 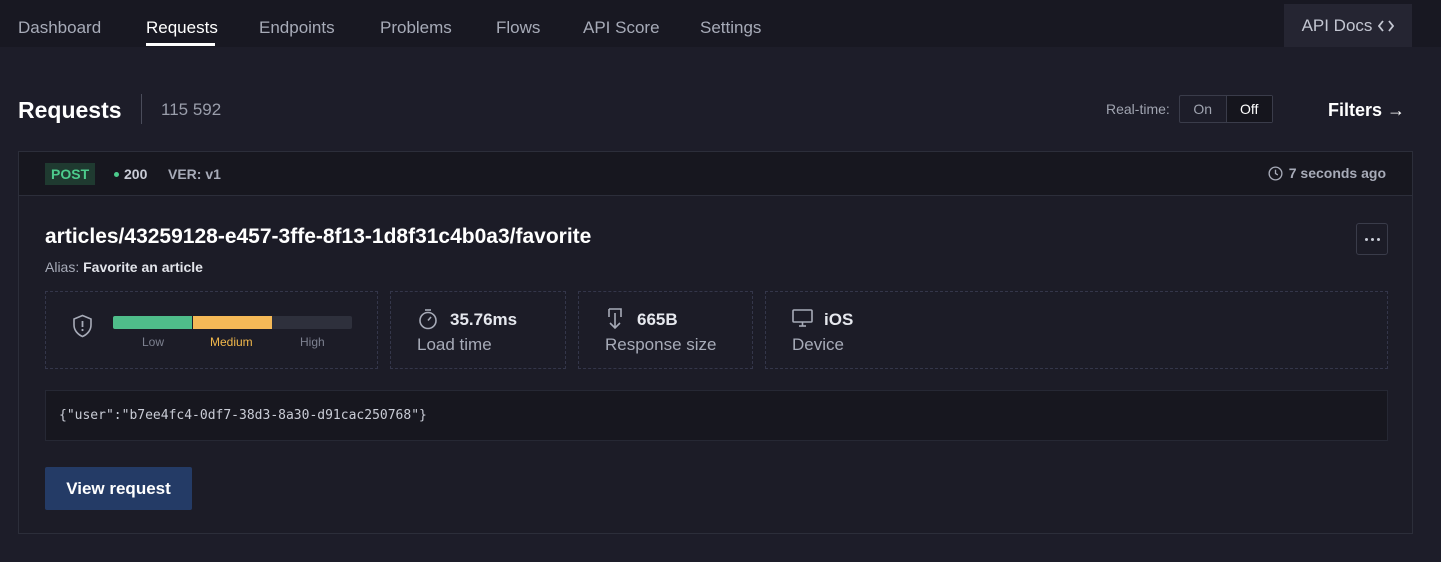 I want to click on realtime-label: Real-time:, so click(x=1138, y=109).